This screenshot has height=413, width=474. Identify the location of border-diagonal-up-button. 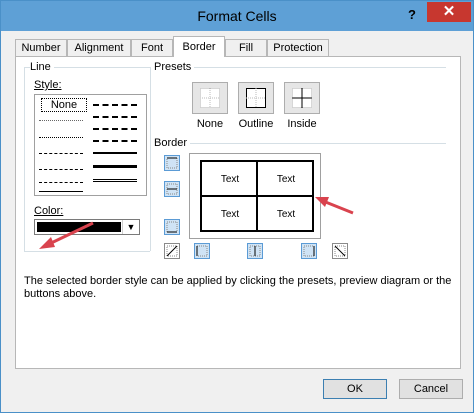
(172, 251).